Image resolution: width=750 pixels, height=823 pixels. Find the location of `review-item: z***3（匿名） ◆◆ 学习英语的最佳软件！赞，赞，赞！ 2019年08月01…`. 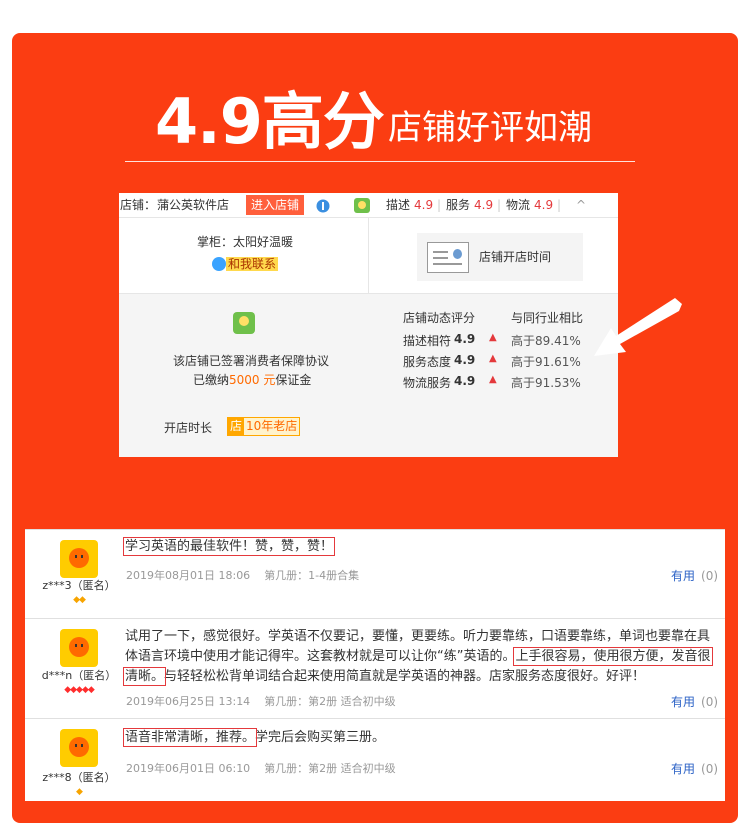

review-item: z***3（匿名） ◆◆ 学习英语的最佳软件！赞，赞，赞！ 2019年08月01… is located at coordinates (375, 574).